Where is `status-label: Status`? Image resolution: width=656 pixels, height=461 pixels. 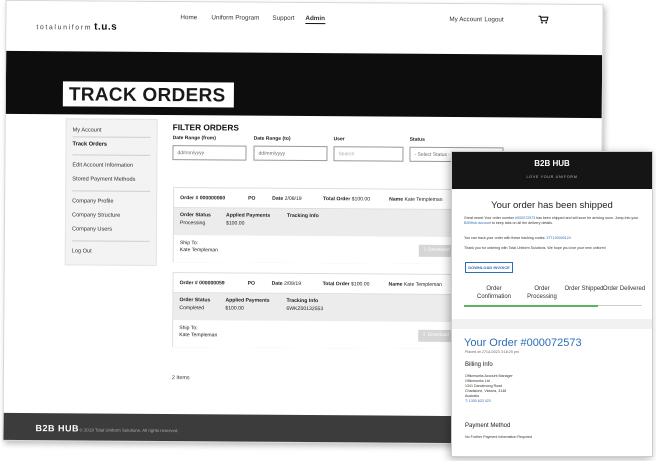
status-label: Status is located at coordinates (417, 139).